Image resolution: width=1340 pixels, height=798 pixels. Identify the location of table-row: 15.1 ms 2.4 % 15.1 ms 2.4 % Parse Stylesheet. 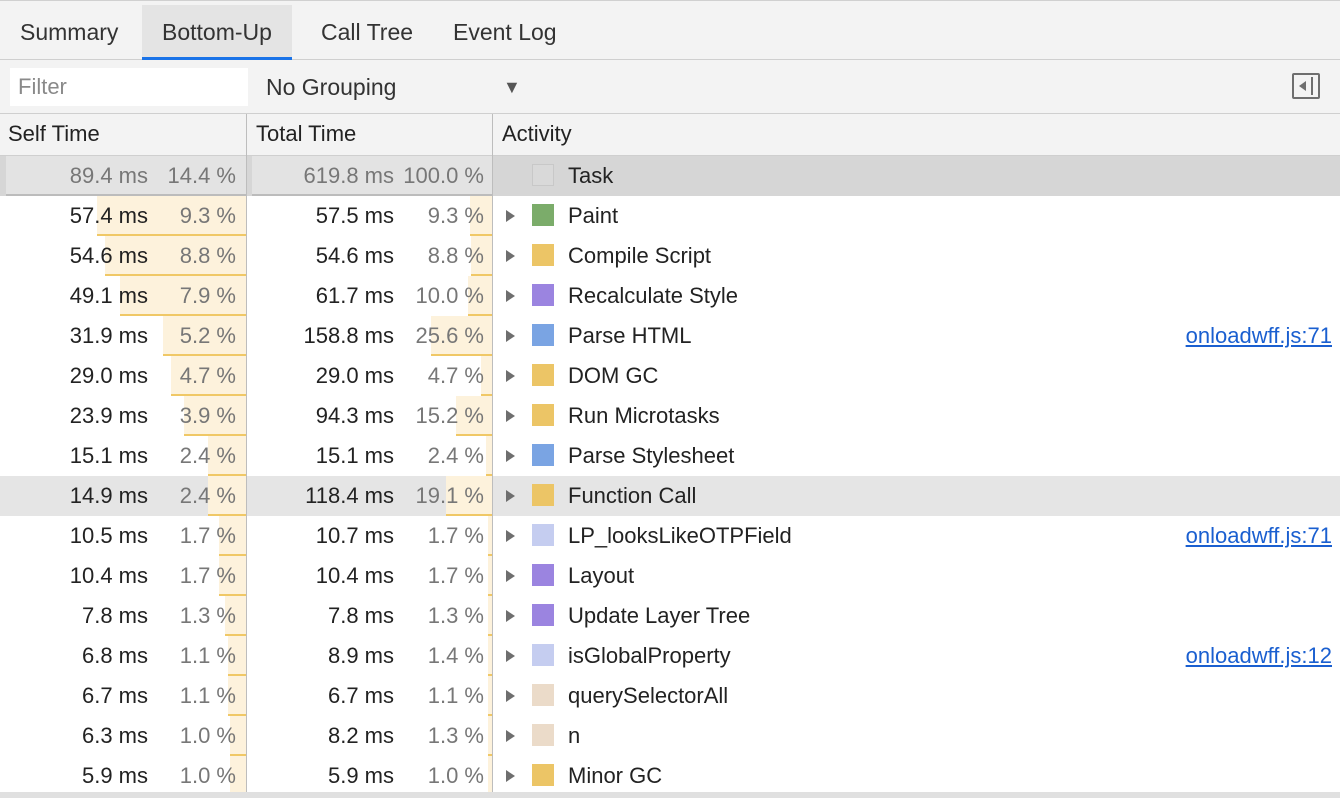
(670, 456).